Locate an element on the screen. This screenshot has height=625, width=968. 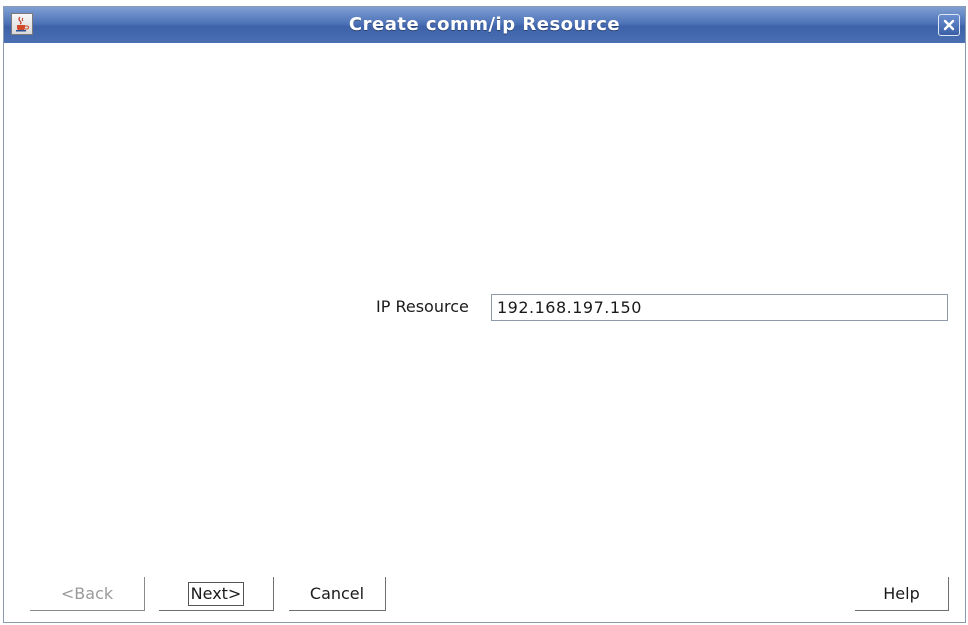
back-button: <Back is located at coordinates (87, 594).